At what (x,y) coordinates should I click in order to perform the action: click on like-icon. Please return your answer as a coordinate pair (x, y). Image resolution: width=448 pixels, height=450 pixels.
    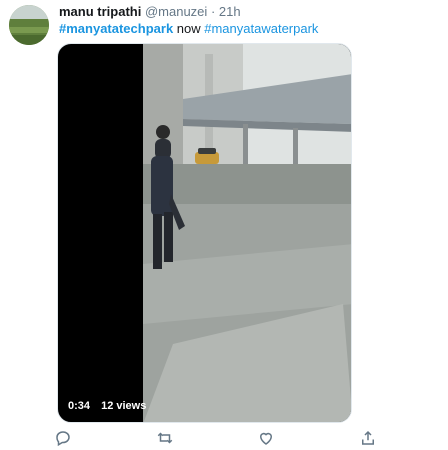
    Looking at the image, I should click on (266, 438).